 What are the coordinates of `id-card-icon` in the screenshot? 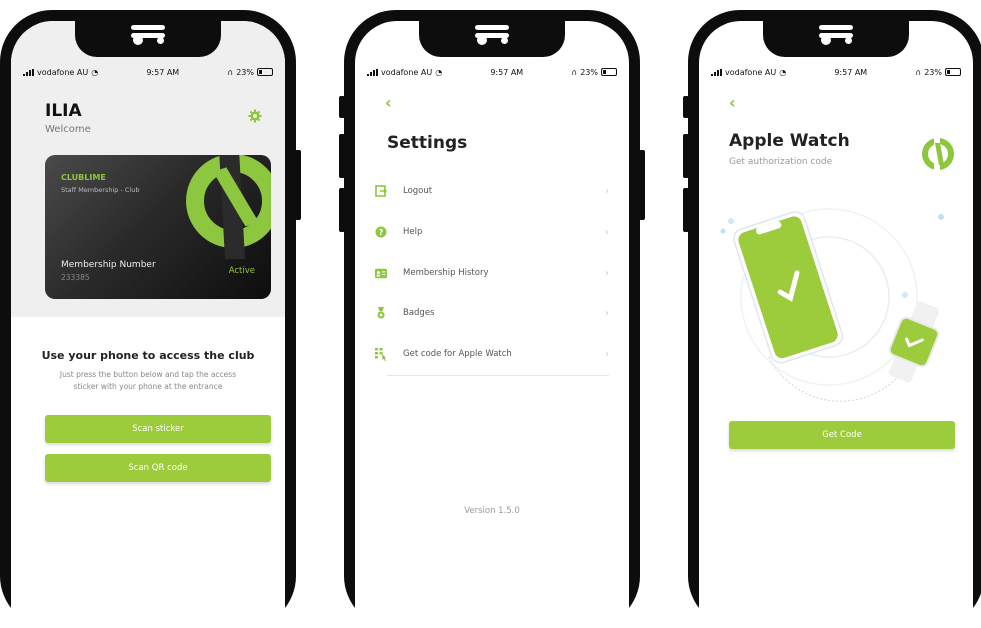 It's located at (381, 273).